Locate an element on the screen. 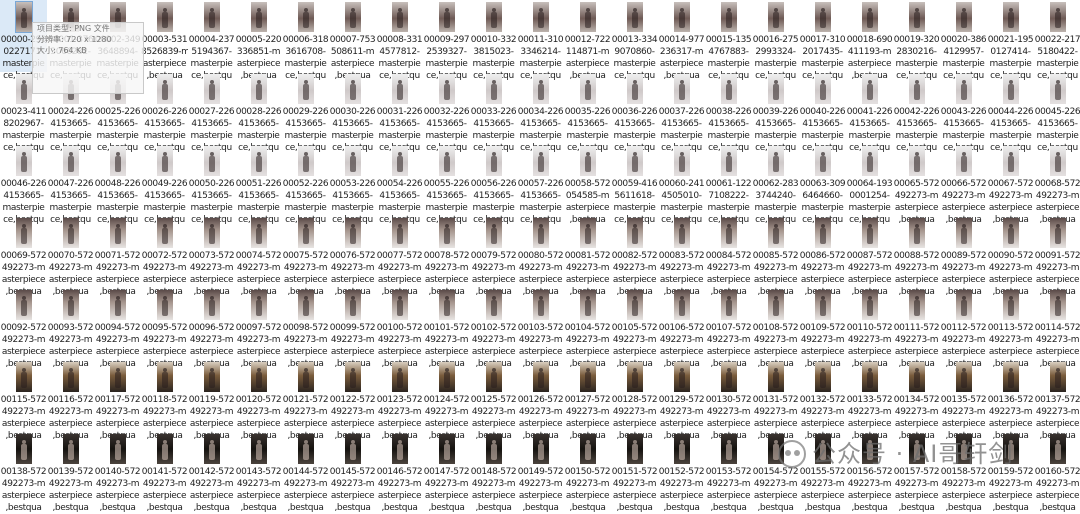 Image resolution: width=1080 pixels, height=514 pixels. file-item: 00146-572 492273-m asterpiece ,bestqua is located at coordinates (399, 472).